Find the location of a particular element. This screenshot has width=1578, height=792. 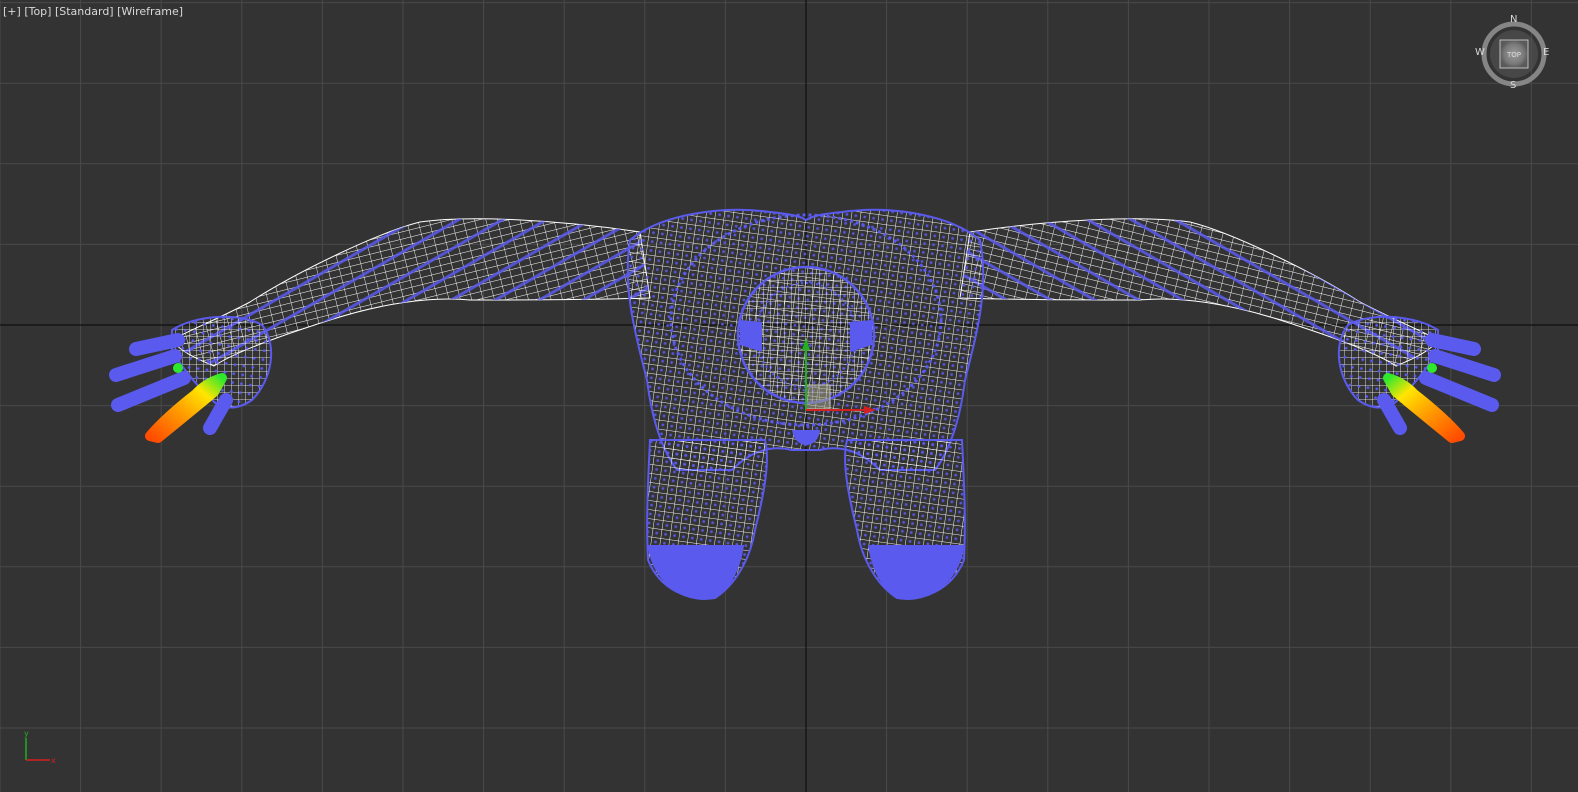

right-foot-mesh is located at coordinates (916, 572).